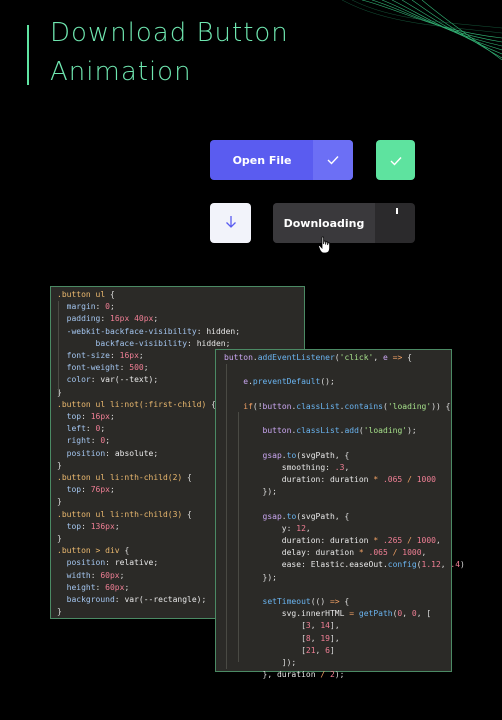  Describe the element at coordinates (315, 614) in the screenshot. I see `code-token: svg.innerHTML` at that location.